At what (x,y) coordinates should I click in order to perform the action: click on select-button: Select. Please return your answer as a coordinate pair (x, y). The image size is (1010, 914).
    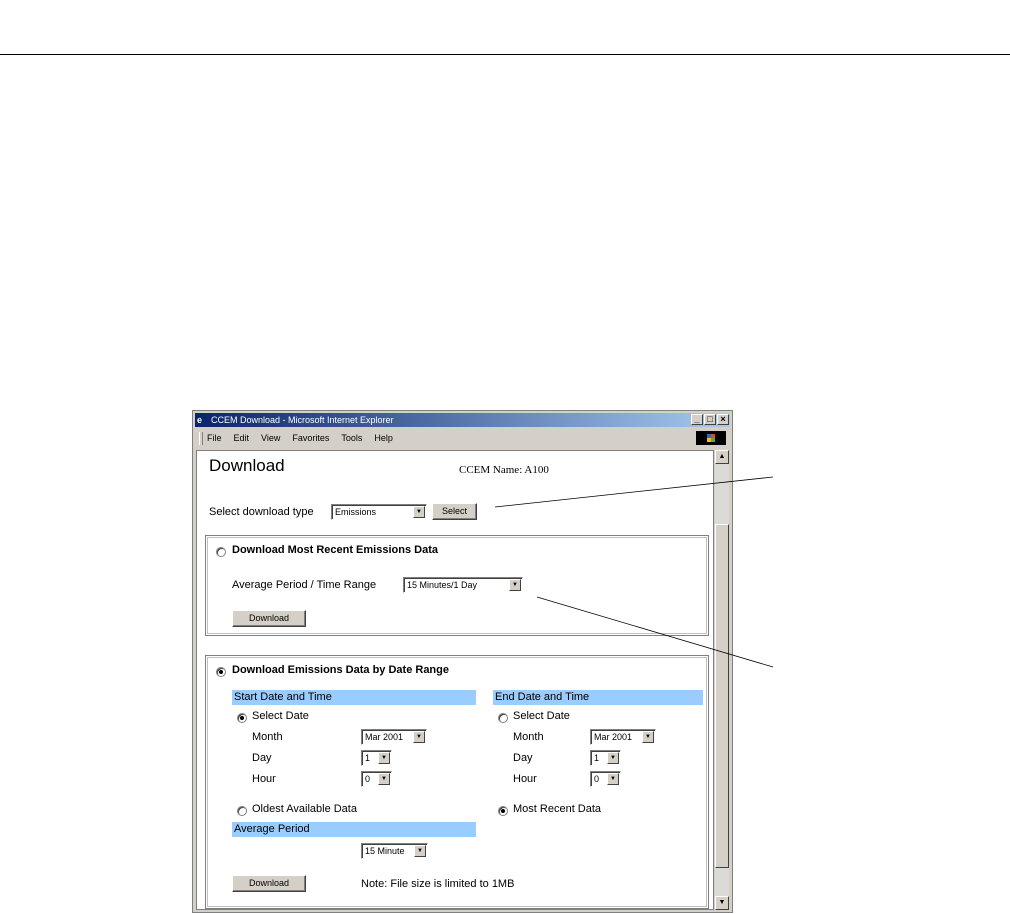
    Looking at the image, I should click on (454, 511).